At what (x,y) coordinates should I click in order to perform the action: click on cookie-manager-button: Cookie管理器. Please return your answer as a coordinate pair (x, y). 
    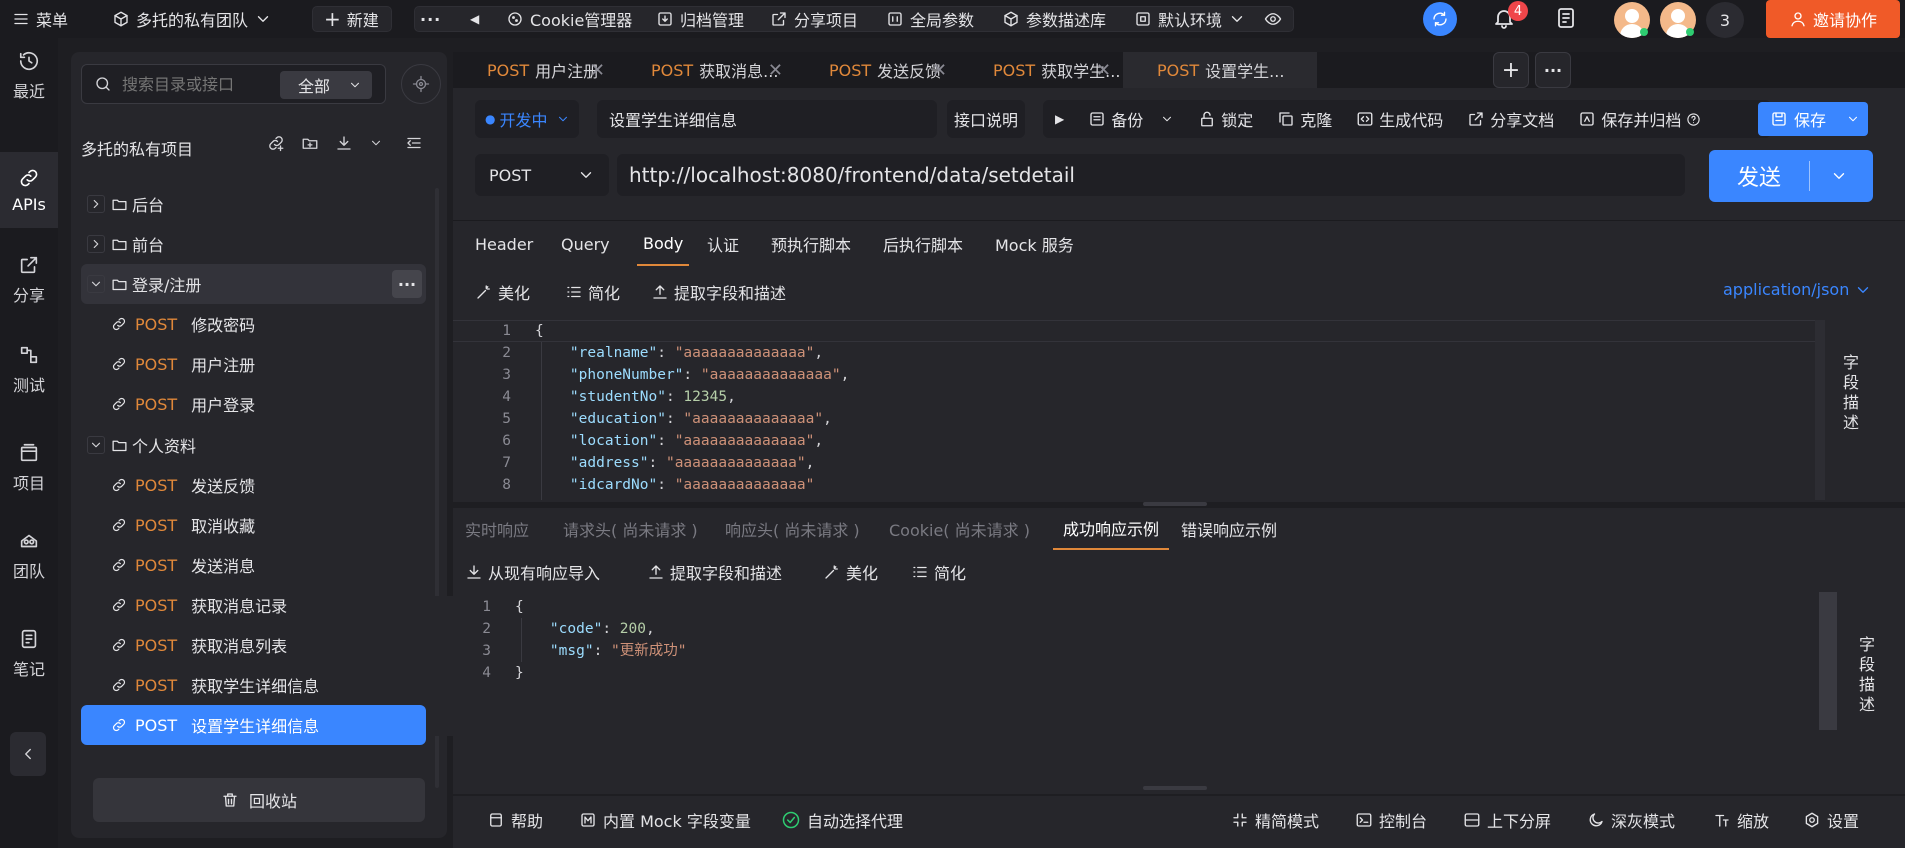
    Looking at the image, I should click on (569, 19).